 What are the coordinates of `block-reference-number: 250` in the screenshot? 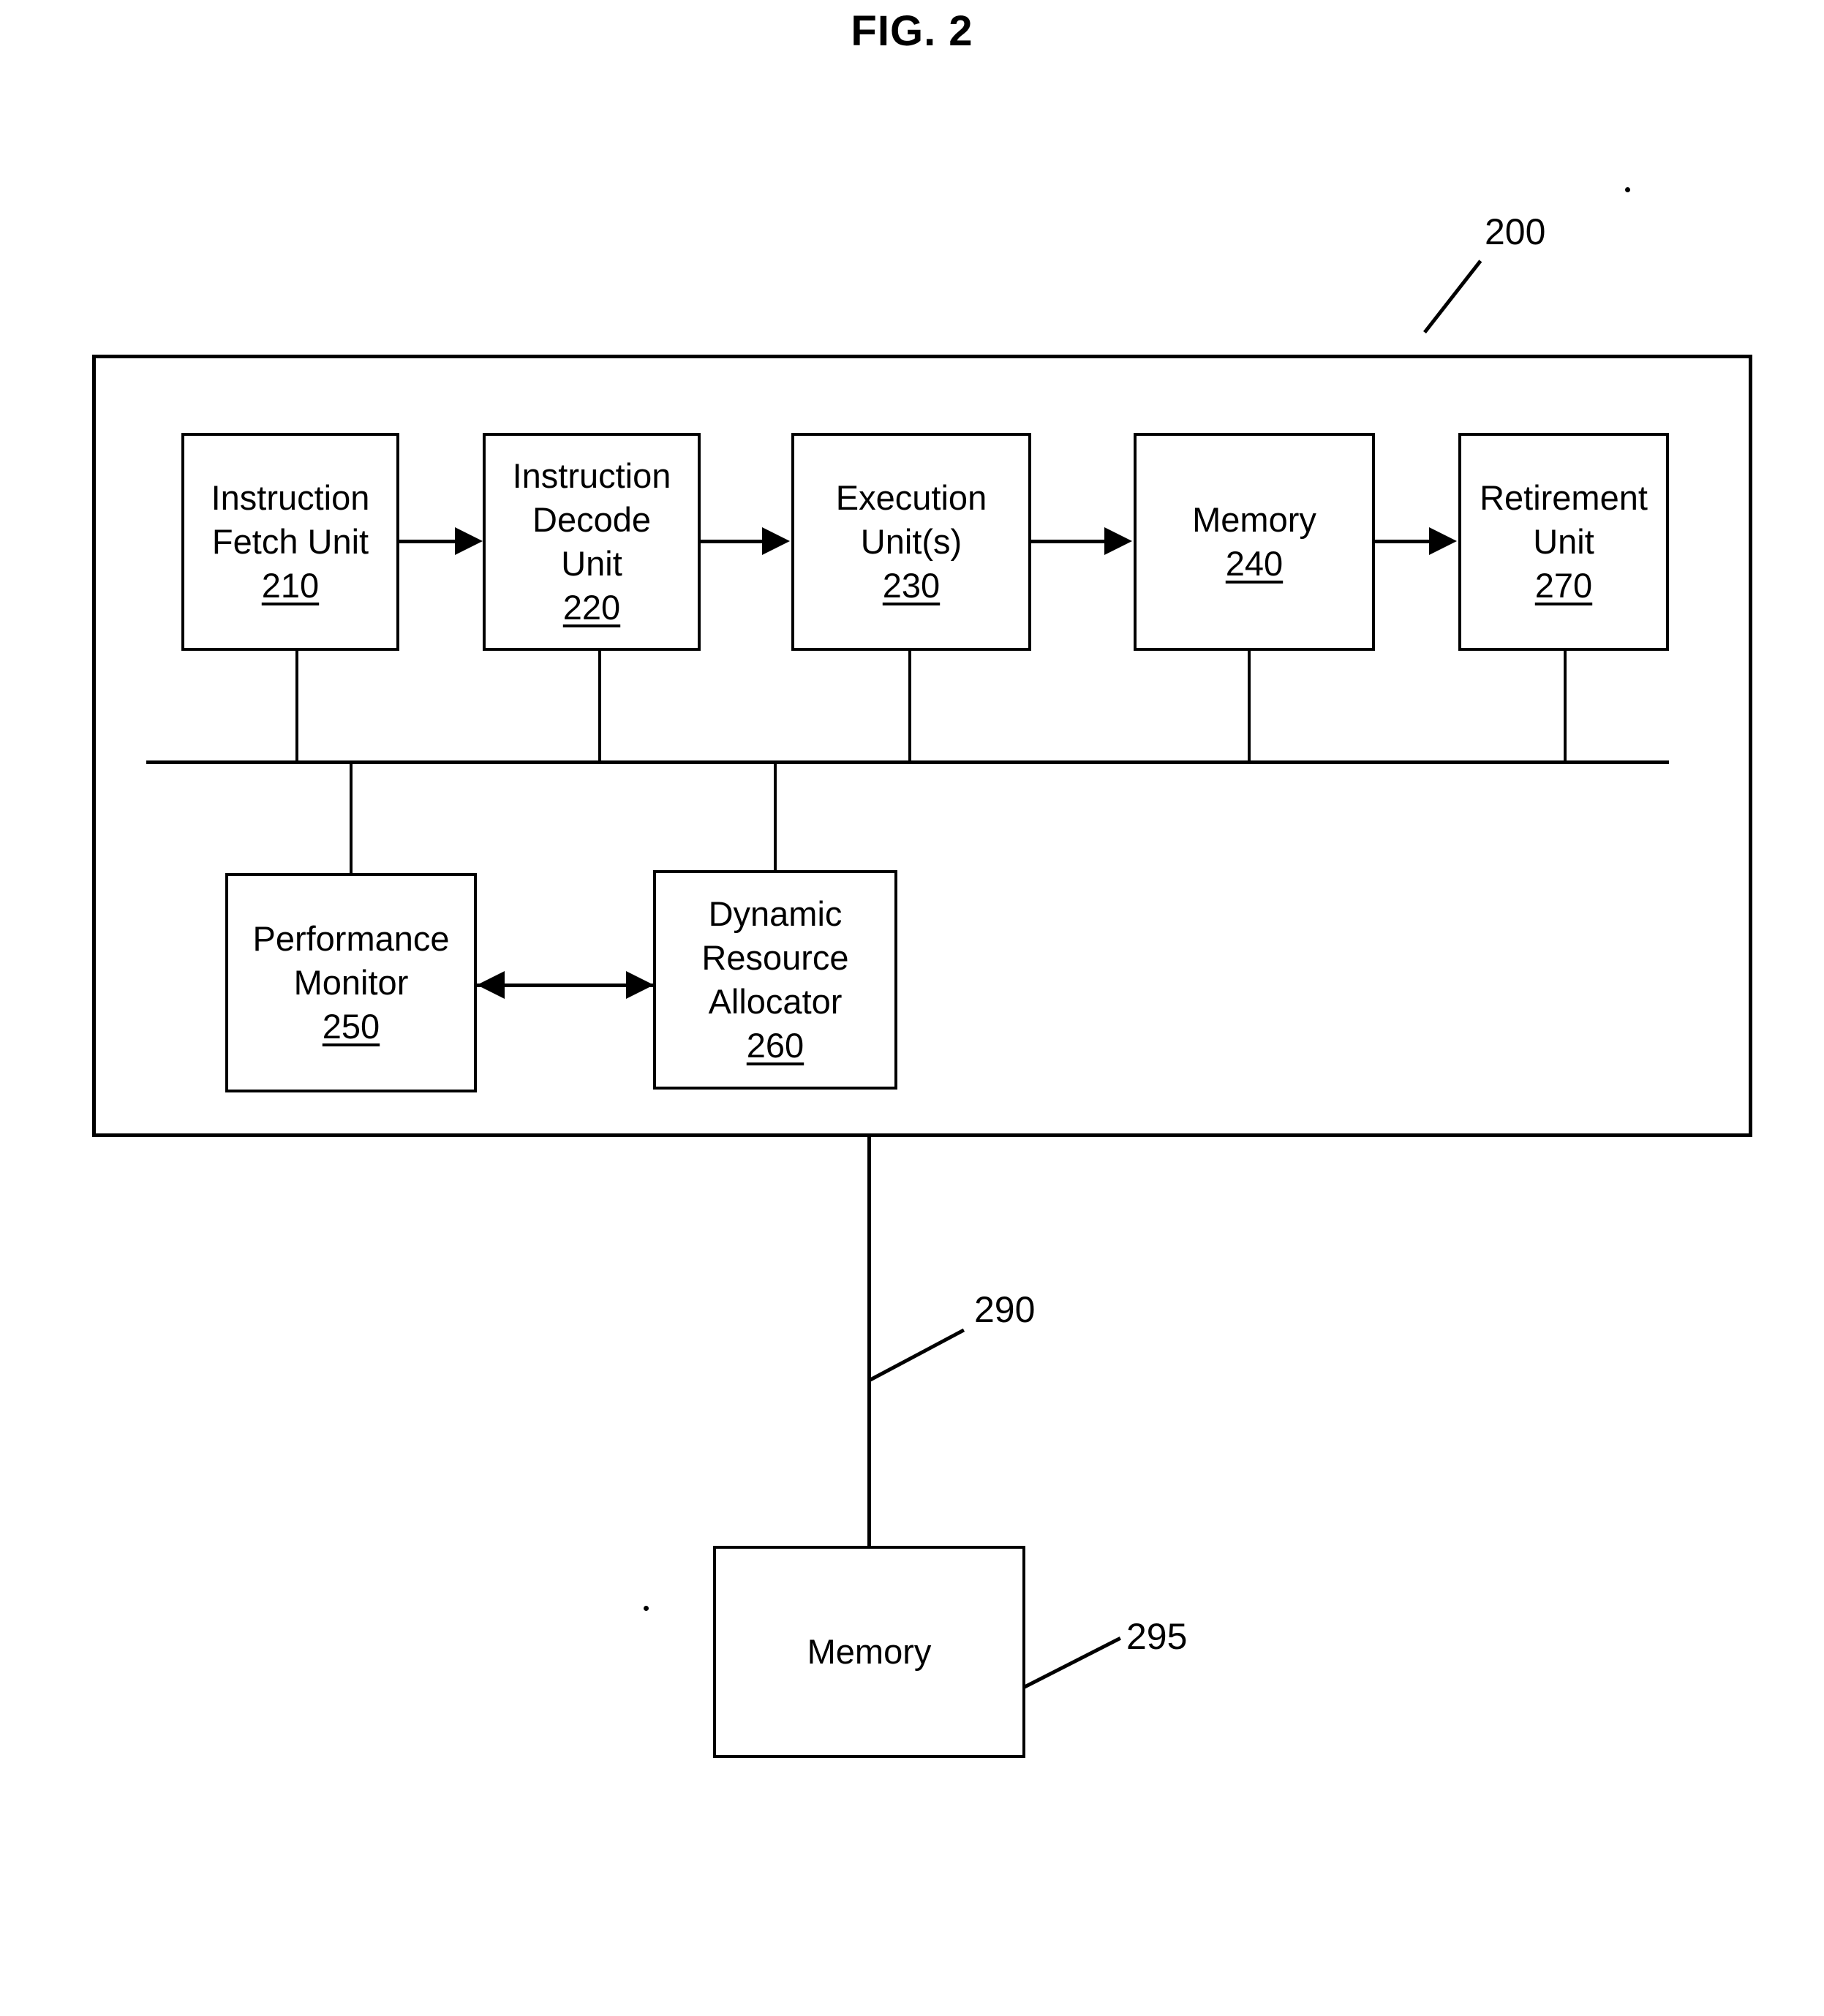 It's located at (351, 1026).